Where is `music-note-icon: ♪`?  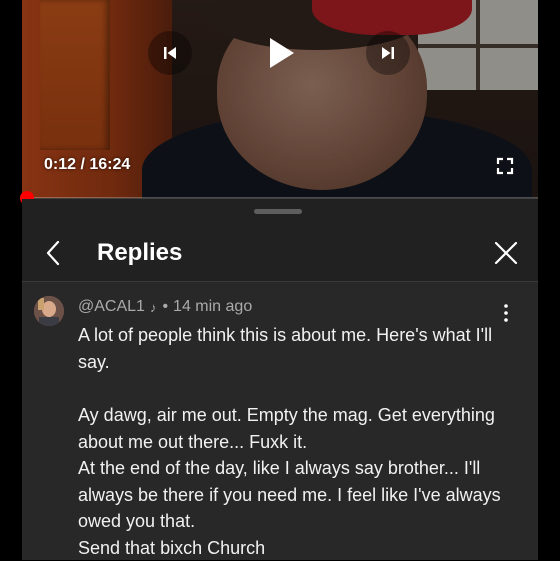
music-note-icon: ♪ is located at coordinates (153, 307).